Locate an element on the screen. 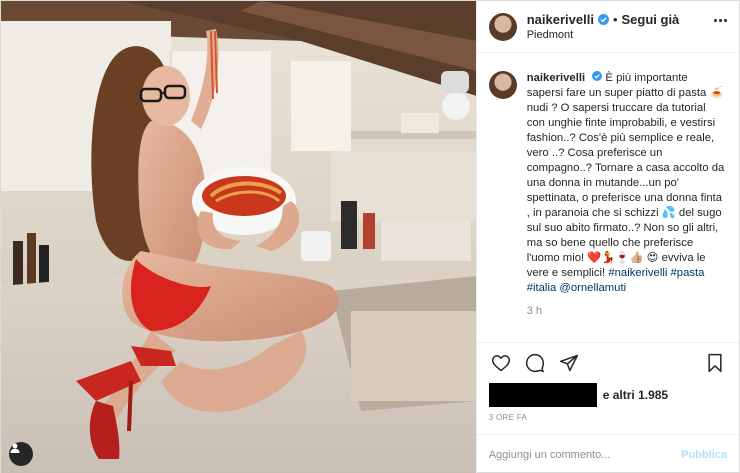  hashtag-link: #pasta is located at coordinates (688, 273).